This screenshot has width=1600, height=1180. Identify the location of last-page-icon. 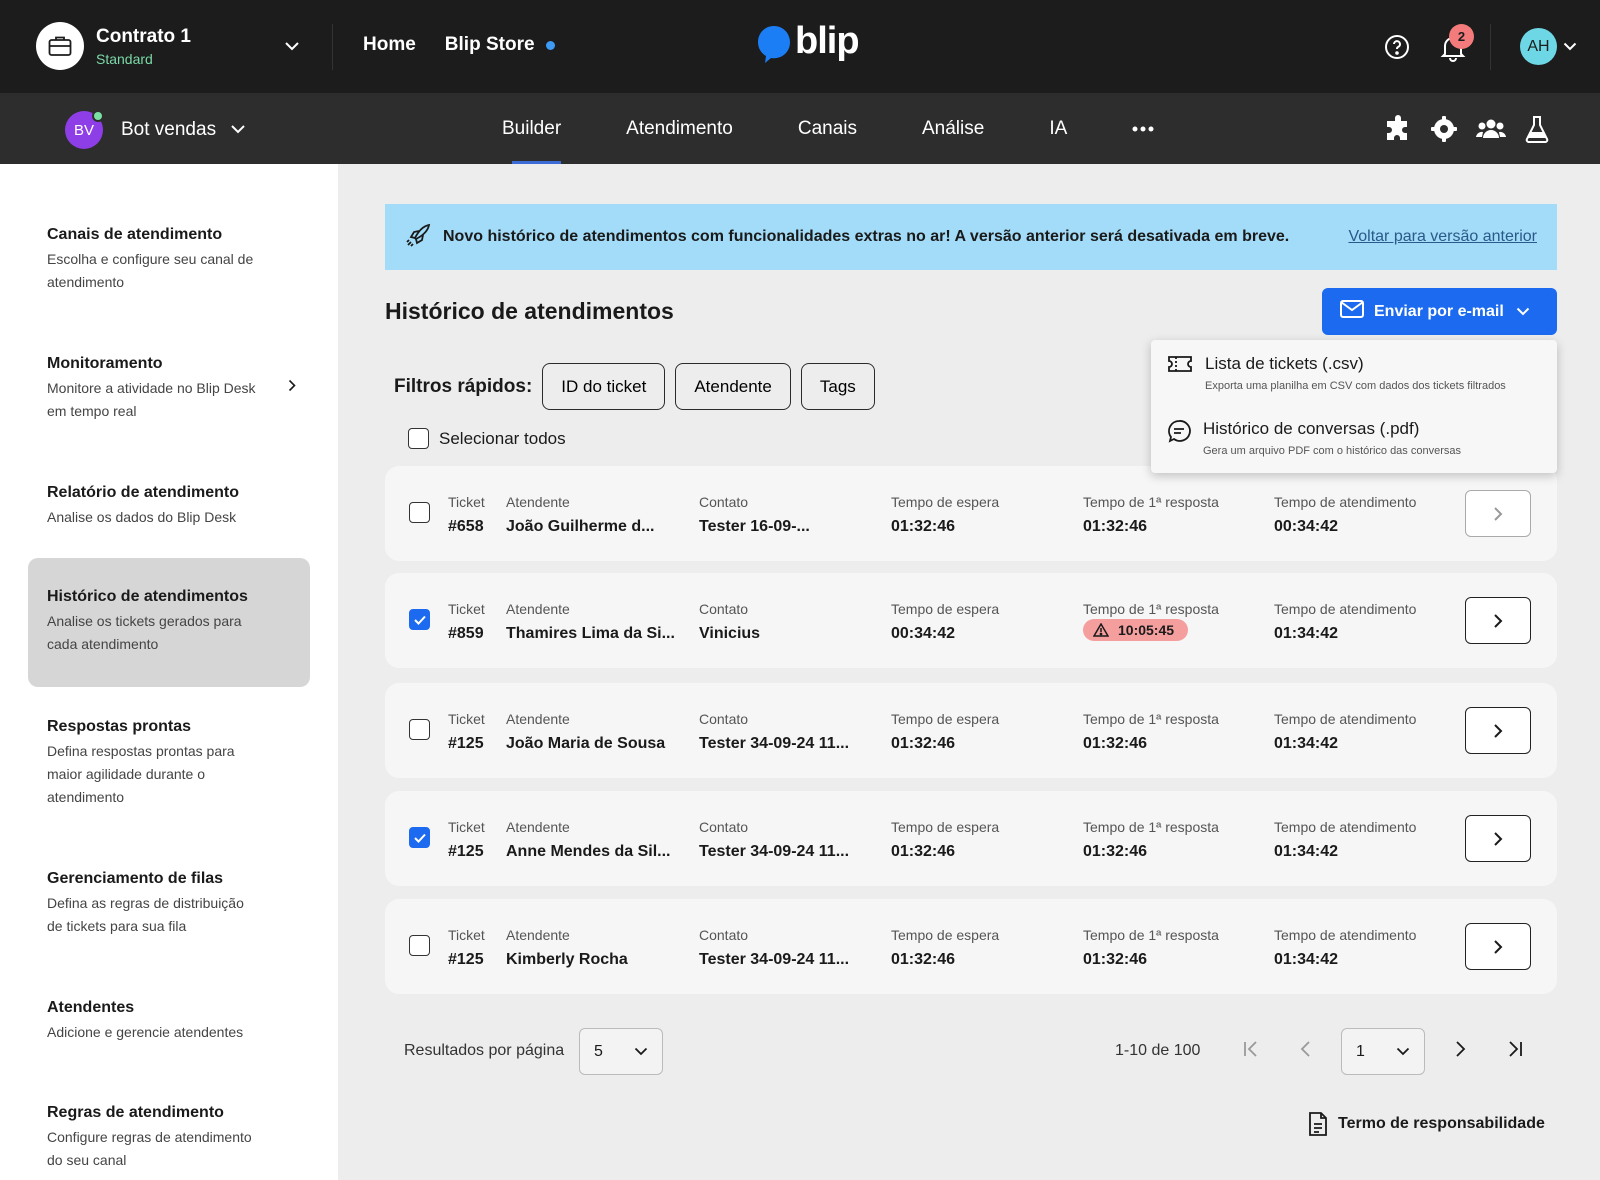
(1515, 1049).